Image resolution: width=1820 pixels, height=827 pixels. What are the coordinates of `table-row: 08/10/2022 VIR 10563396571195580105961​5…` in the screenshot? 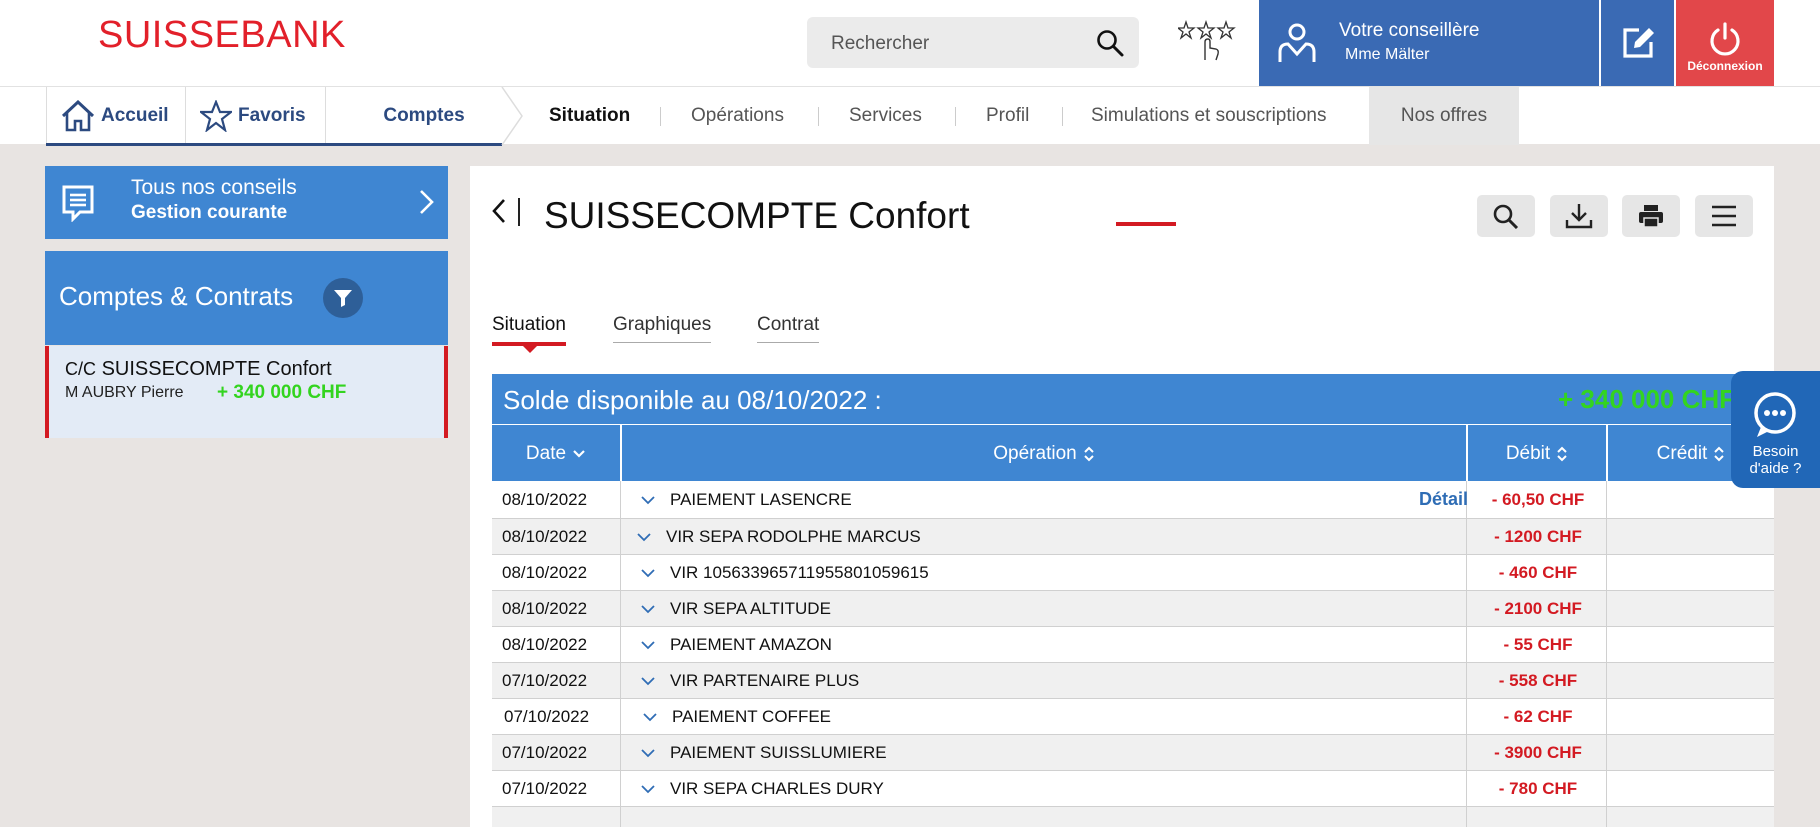 It's located at (1133, 573).